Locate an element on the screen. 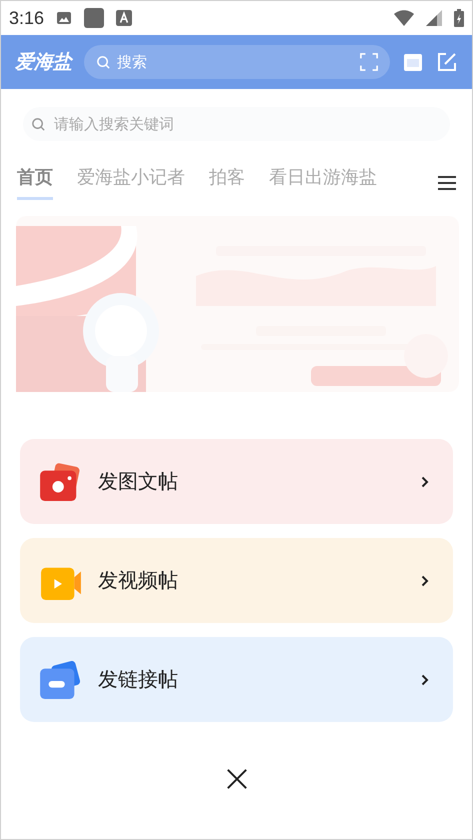  action-card: 发链接帖 is located at coordinates (236, 679).